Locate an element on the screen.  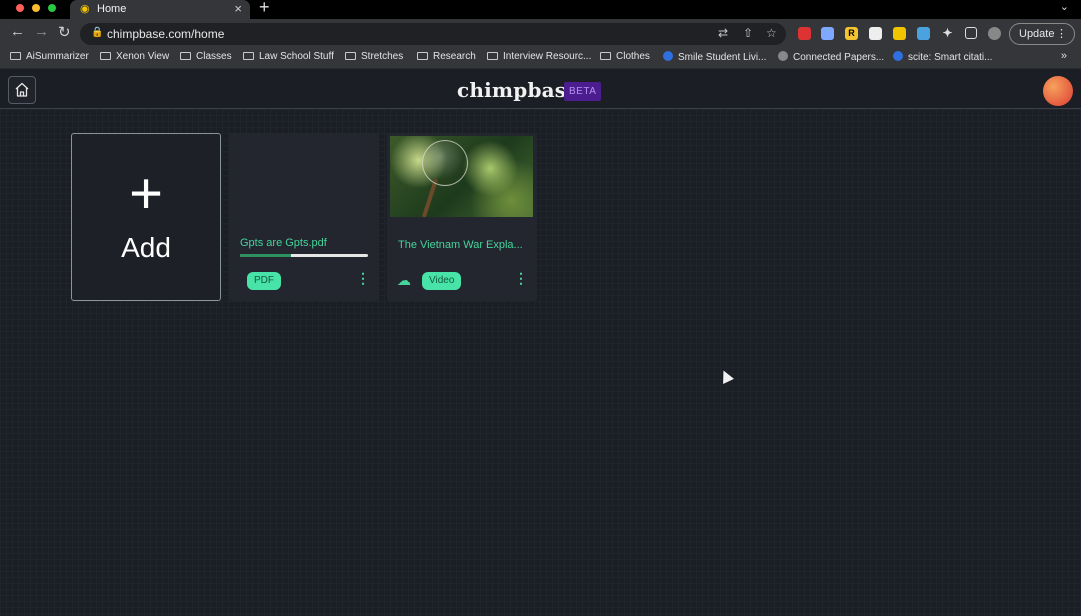
document-card-pdf: Gpts are Gpts.pdf PDF ⋮ is located at coordinates (304, 217).